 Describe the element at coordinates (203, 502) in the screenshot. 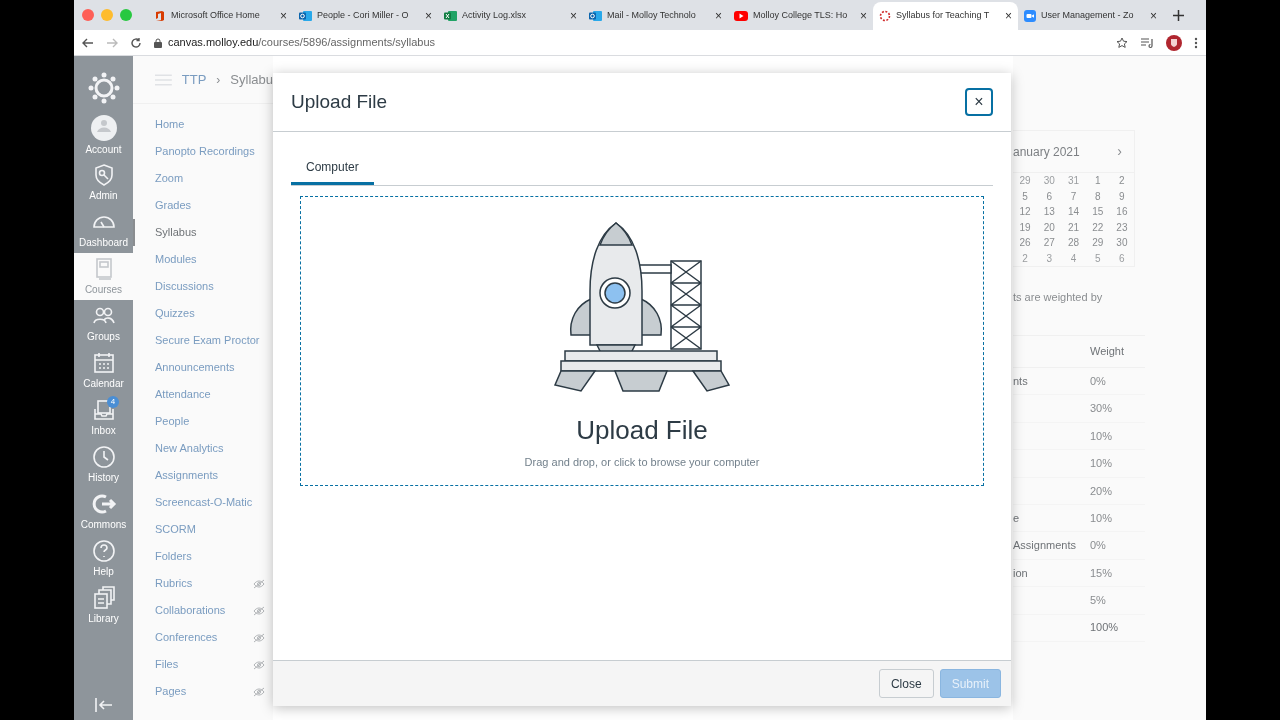

I see `course-nav-link: Screencast-O-Matic` at that location.